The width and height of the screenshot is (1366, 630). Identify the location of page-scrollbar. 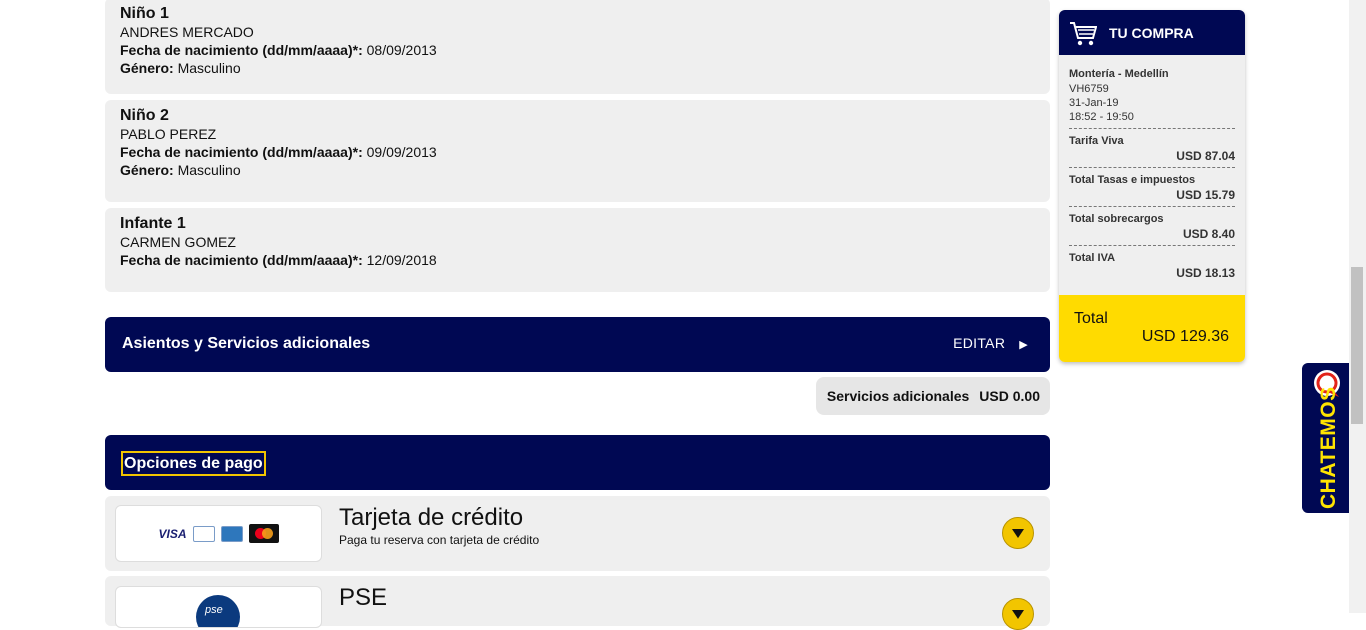
(1357, 306).